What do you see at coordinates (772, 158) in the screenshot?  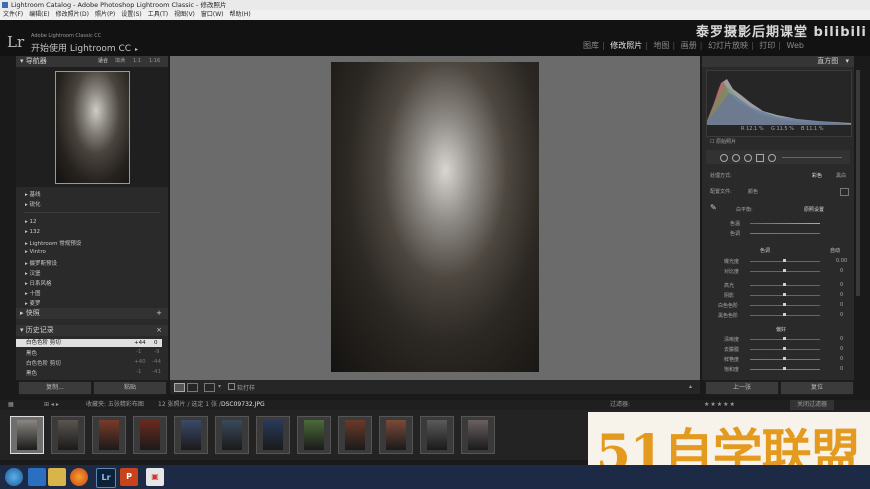 I see `radial-filter-icon` at bounding box center [772, 158].